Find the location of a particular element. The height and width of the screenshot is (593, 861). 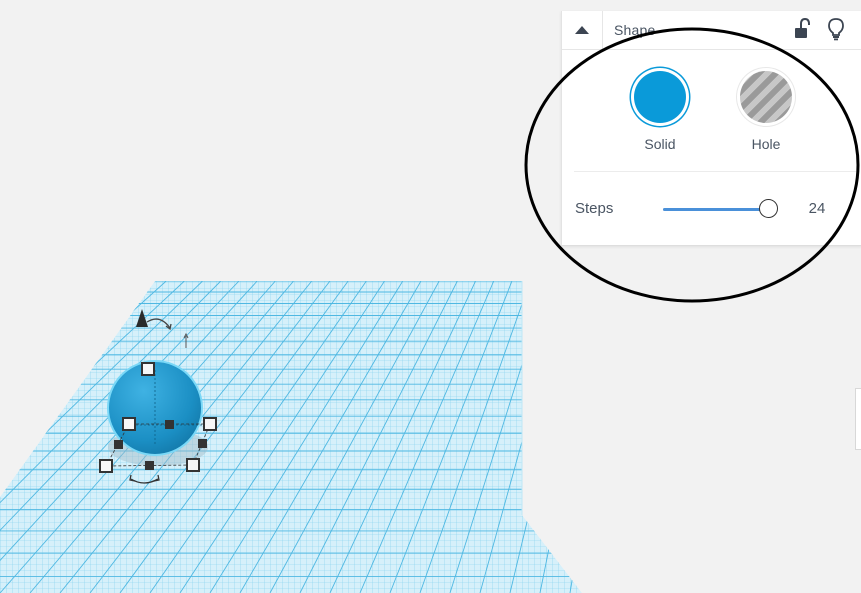

shape-inspector-panel: Shape Solid Hole Steps 24 is located at coordinates (711, 128).